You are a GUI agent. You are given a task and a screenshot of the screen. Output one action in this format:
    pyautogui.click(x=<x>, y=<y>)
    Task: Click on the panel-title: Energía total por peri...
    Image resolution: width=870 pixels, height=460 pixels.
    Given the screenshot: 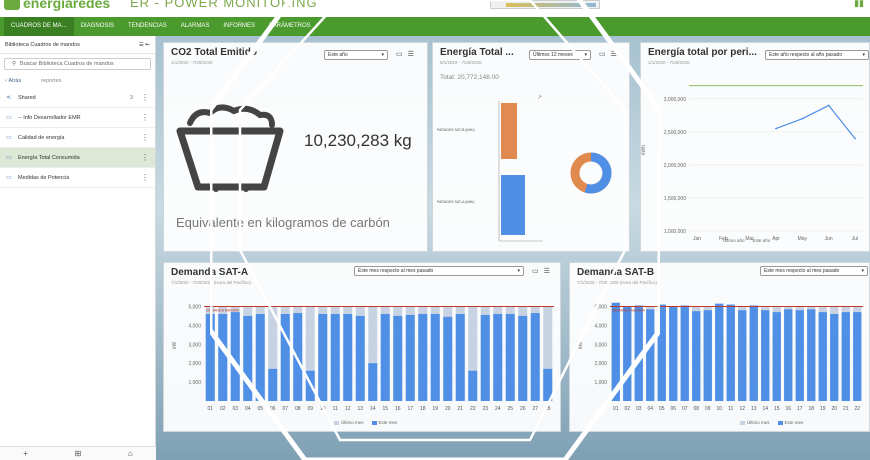 What is the action you would take?
    pyautogui.click(x=702, y=52)
    